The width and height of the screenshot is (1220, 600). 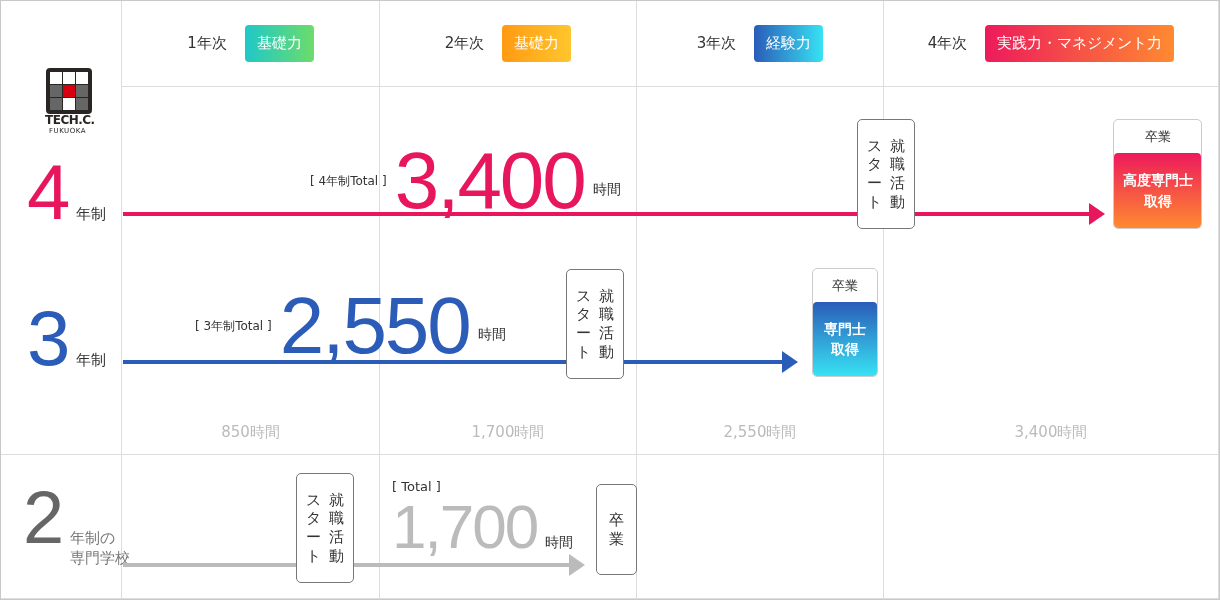 I want to click on total-label: [ 3年制Total ], so click(x=233, y=326).